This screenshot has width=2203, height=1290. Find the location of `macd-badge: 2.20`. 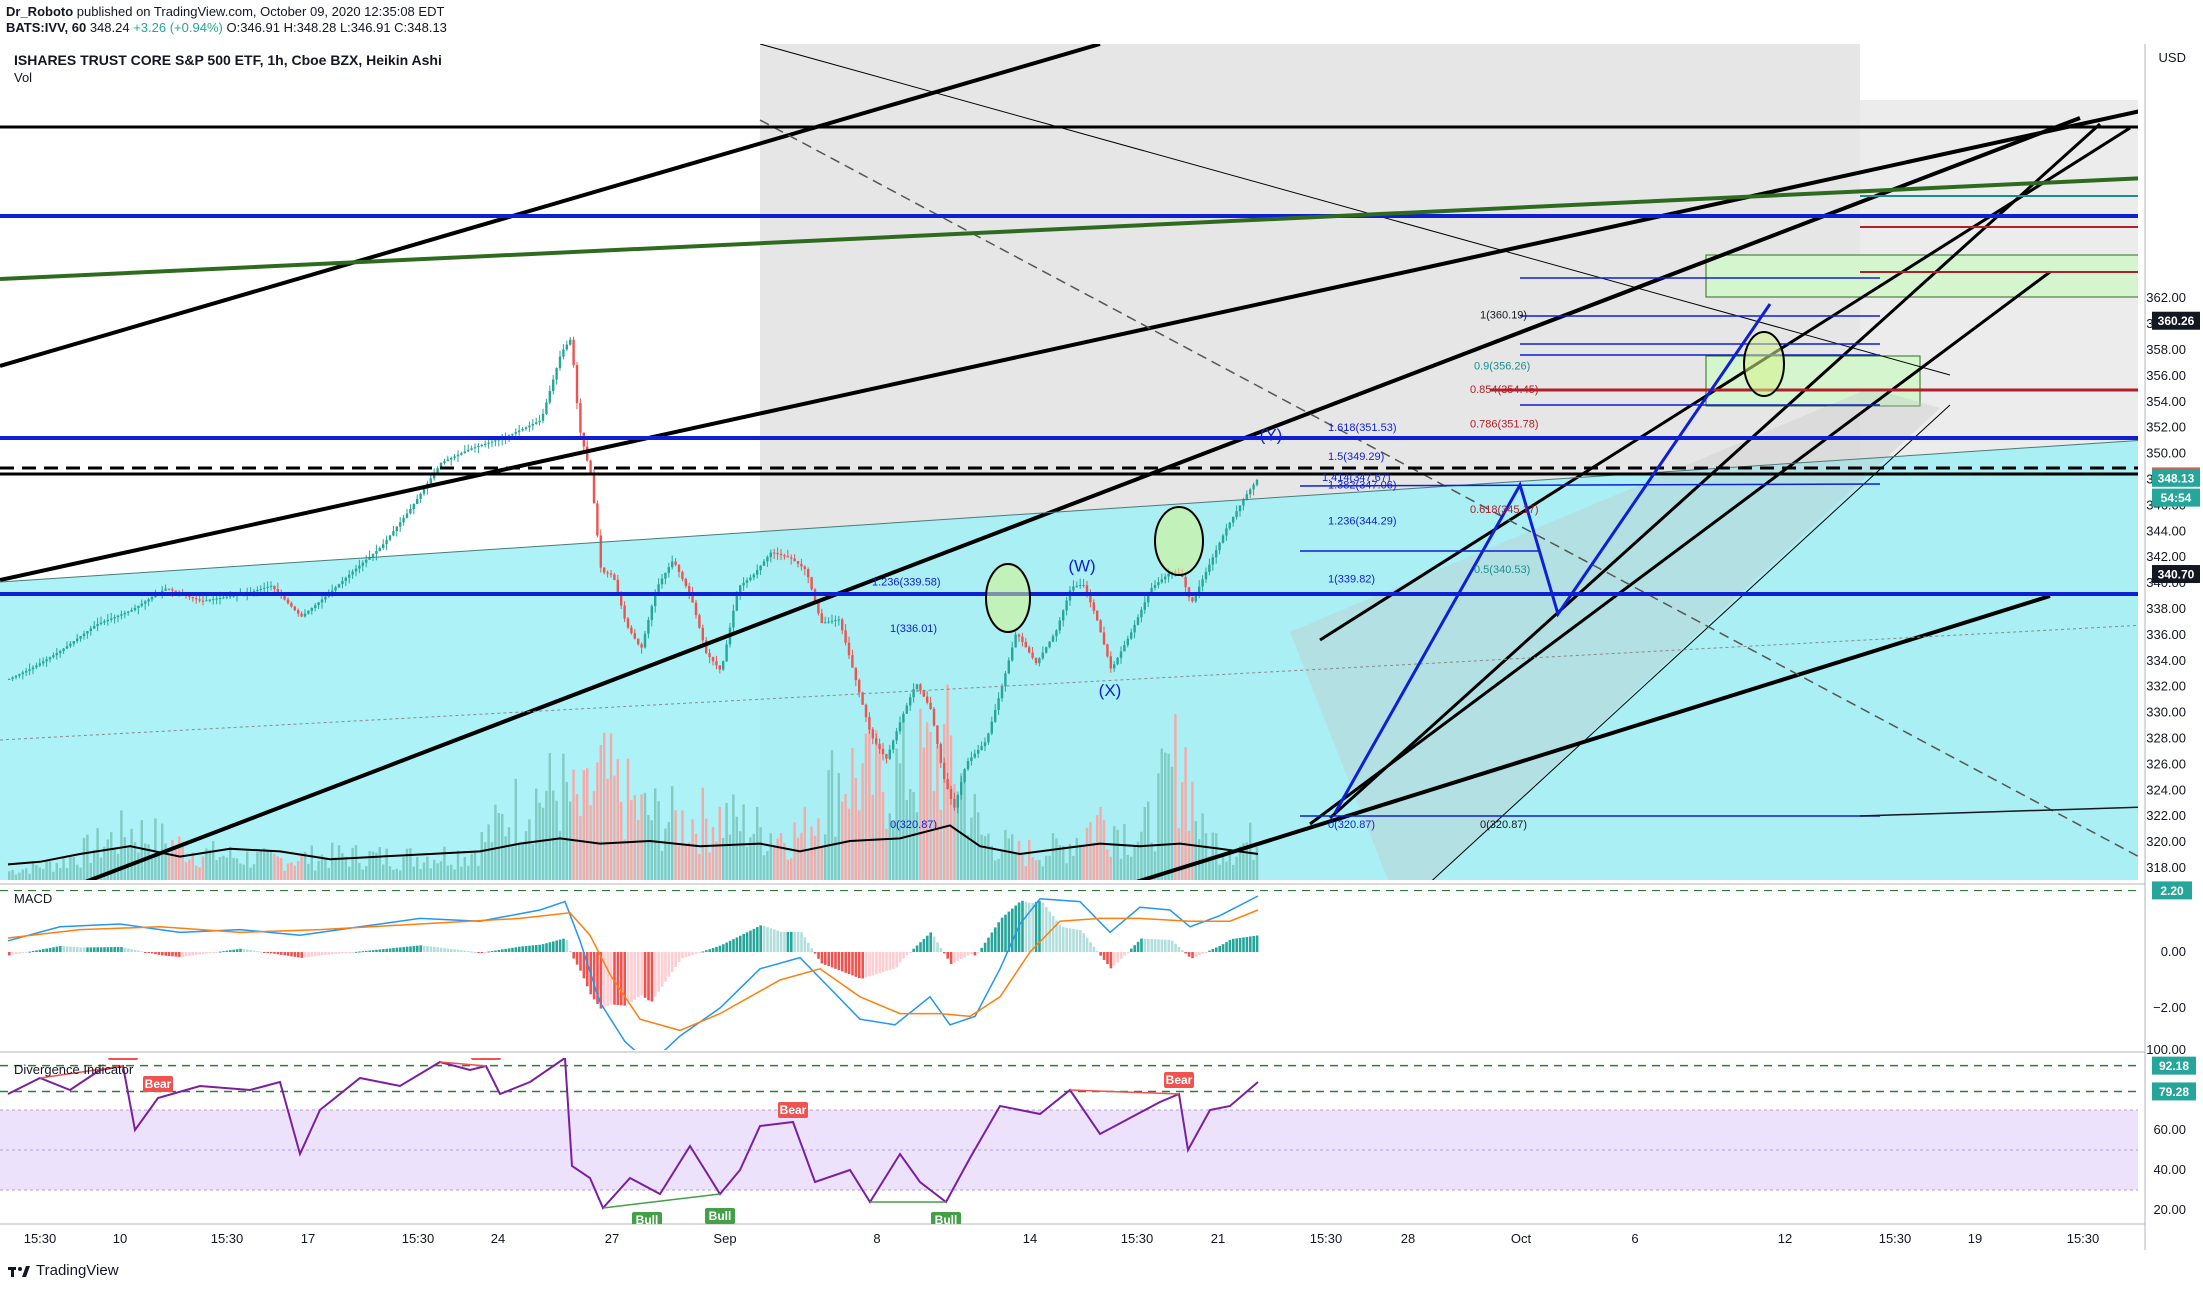

macd-badge: 2.20 is located at coordinates (2172, 890).